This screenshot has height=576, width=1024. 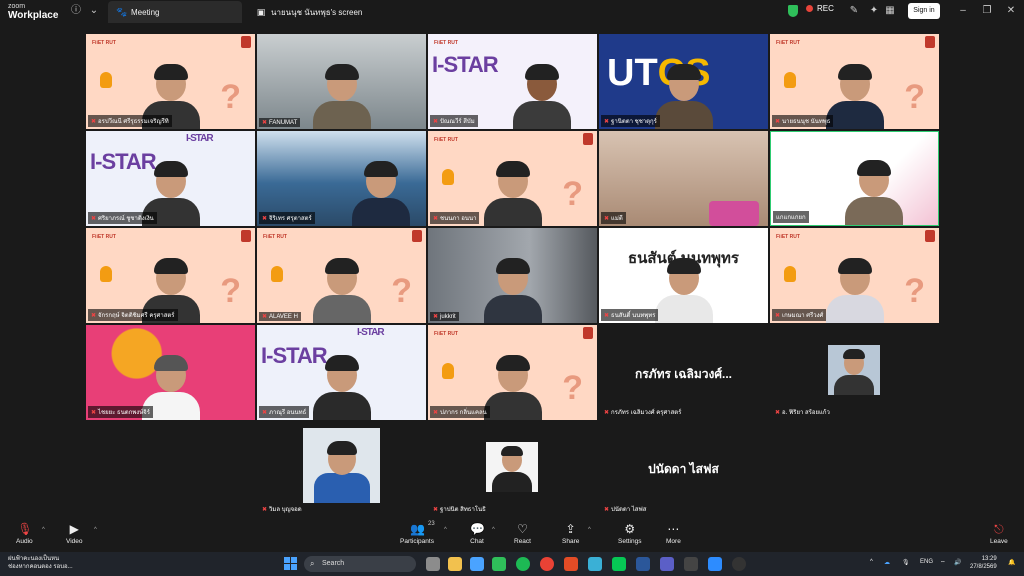 I want to click on video-tile: ✖ แม่ตี, so click(x=683, y=178).